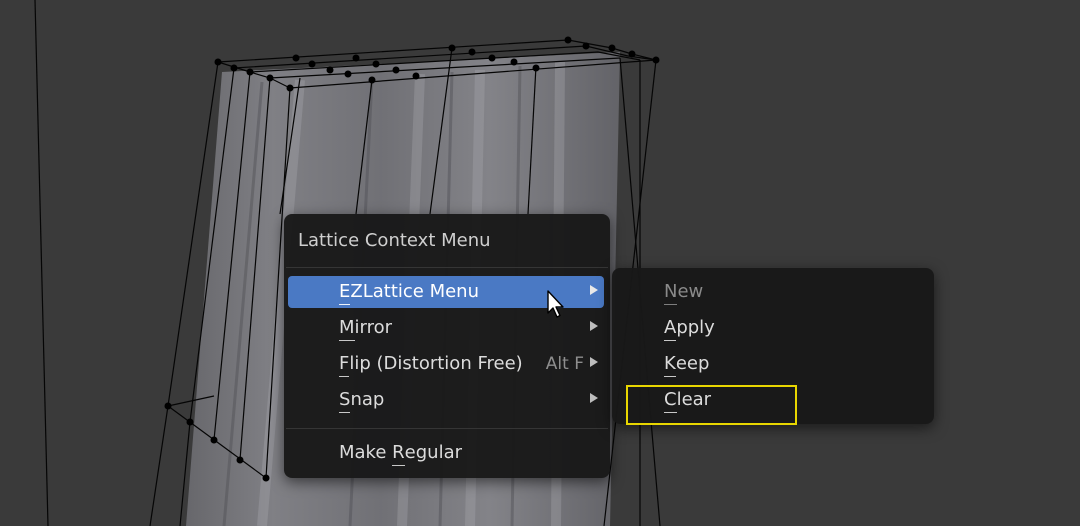  Describe the element at coordinates (772, 364) in the screenshot. I see `submenu-item-keep: Keep` at that location.